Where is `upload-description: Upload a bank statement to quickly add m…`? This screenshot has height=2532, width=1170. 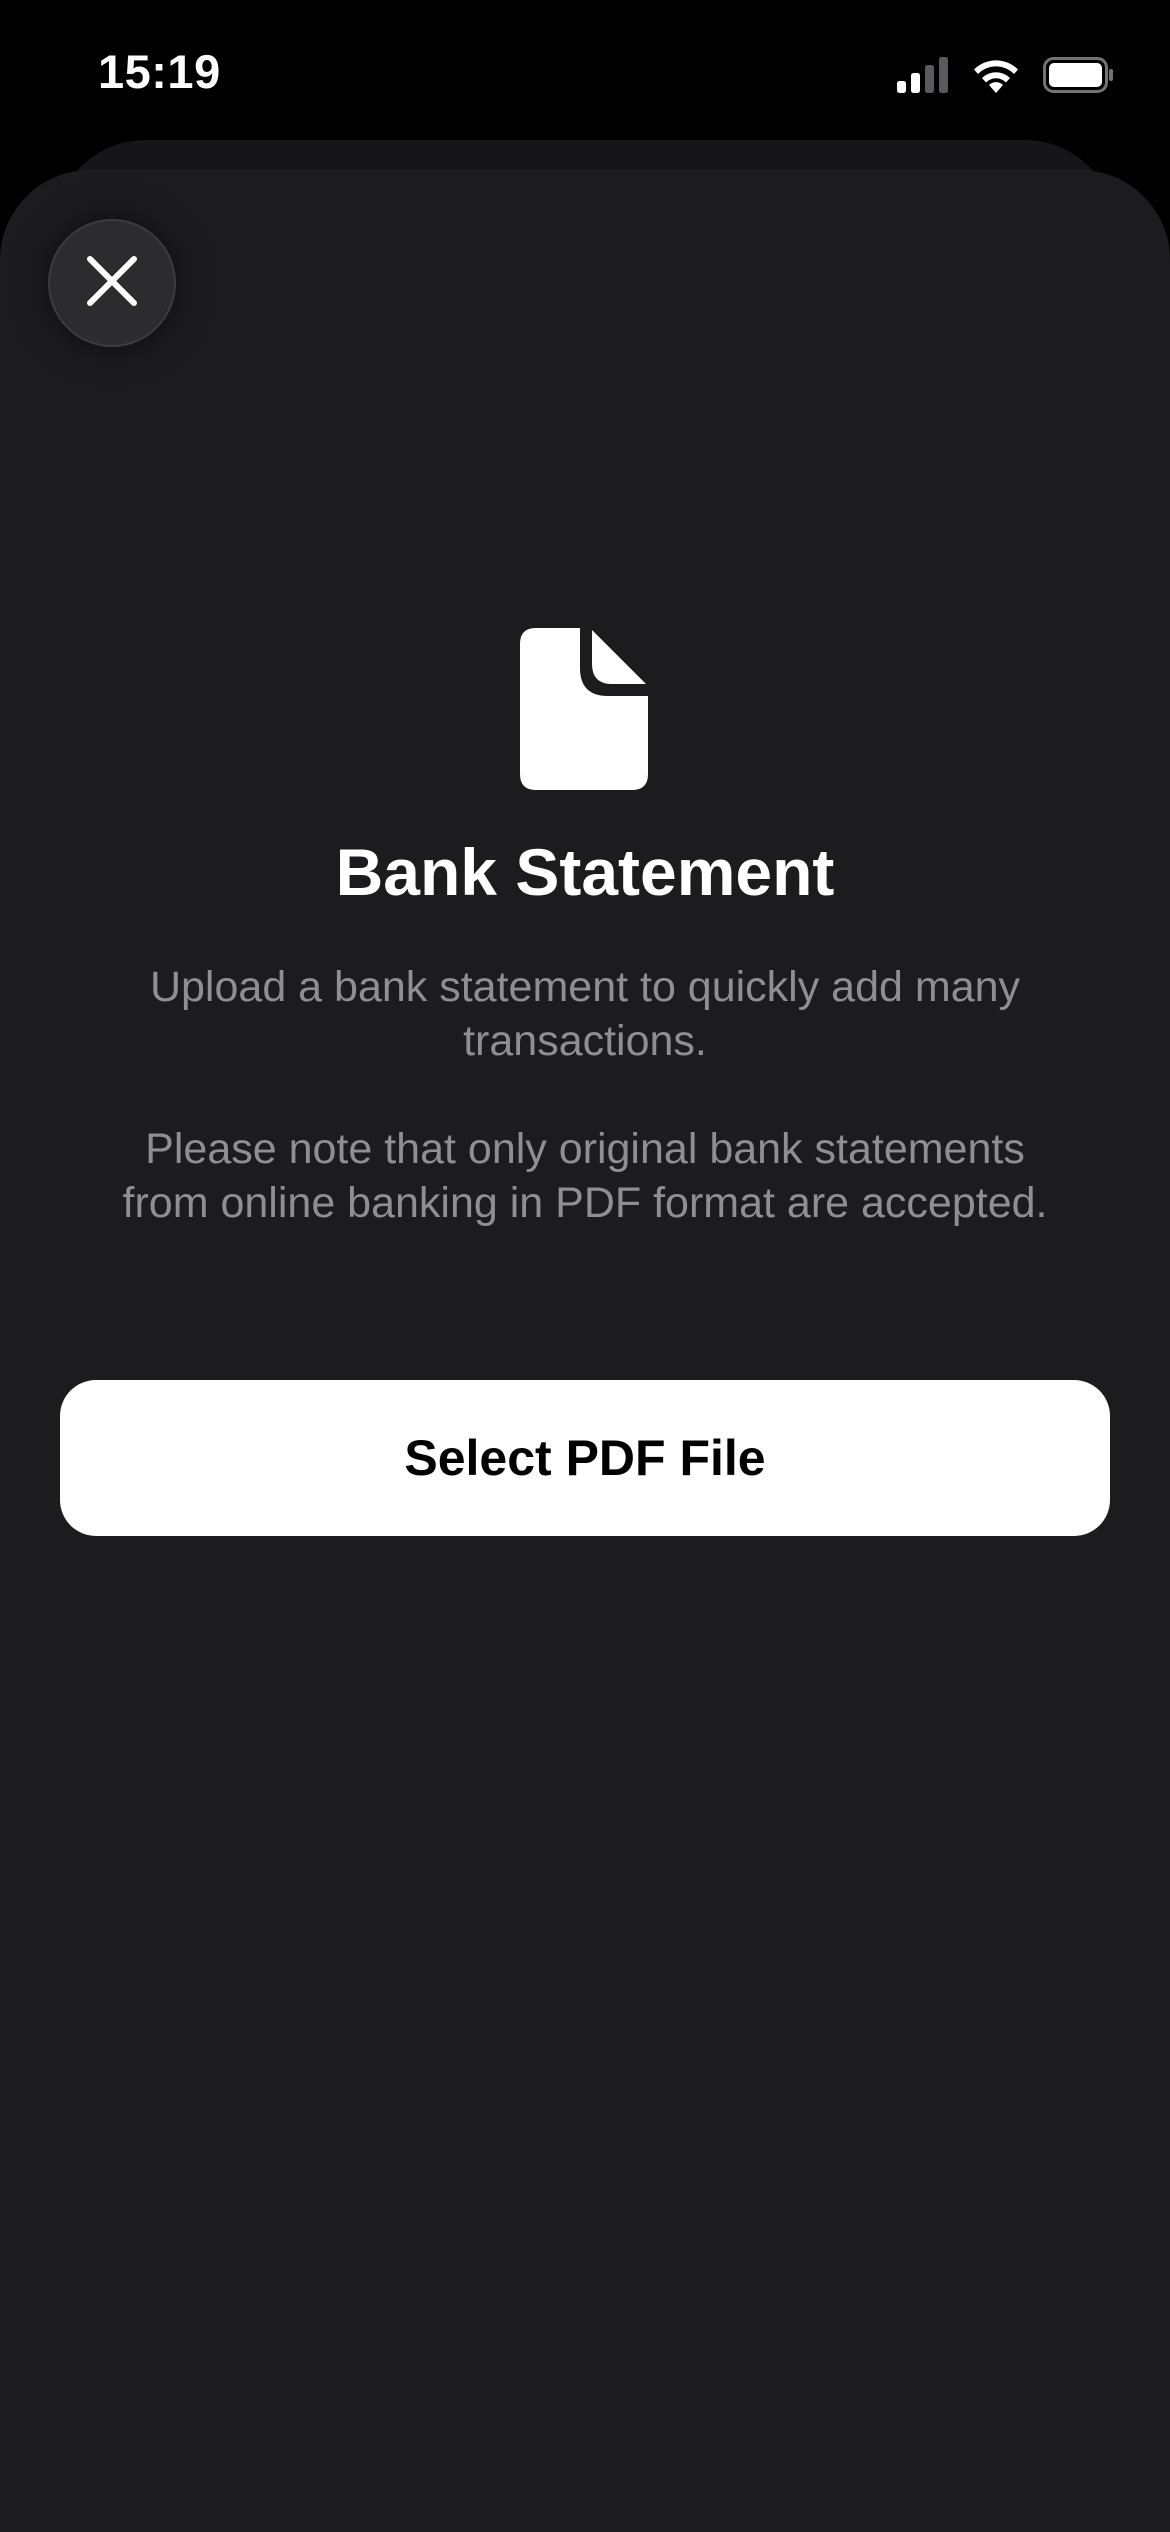 upload-description: Upload a bank statement to quickly add m… is located at coordinates (585, 1014).